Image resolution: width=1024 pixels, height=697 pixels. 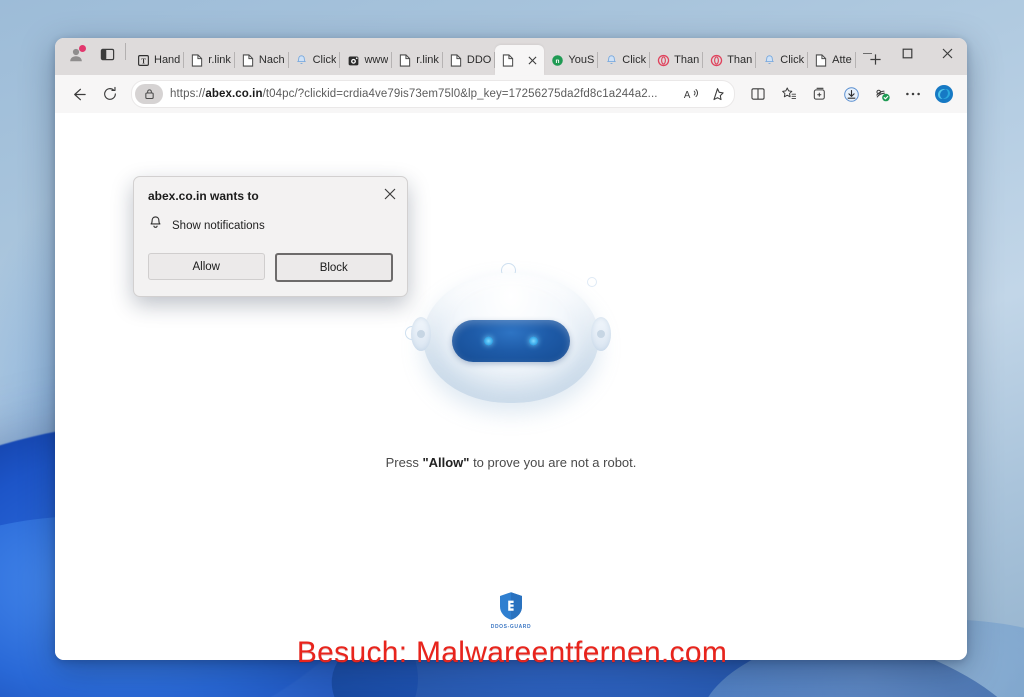 I want to click on dialog-title: abex.co.in wants to, so click(x=203, y=196).